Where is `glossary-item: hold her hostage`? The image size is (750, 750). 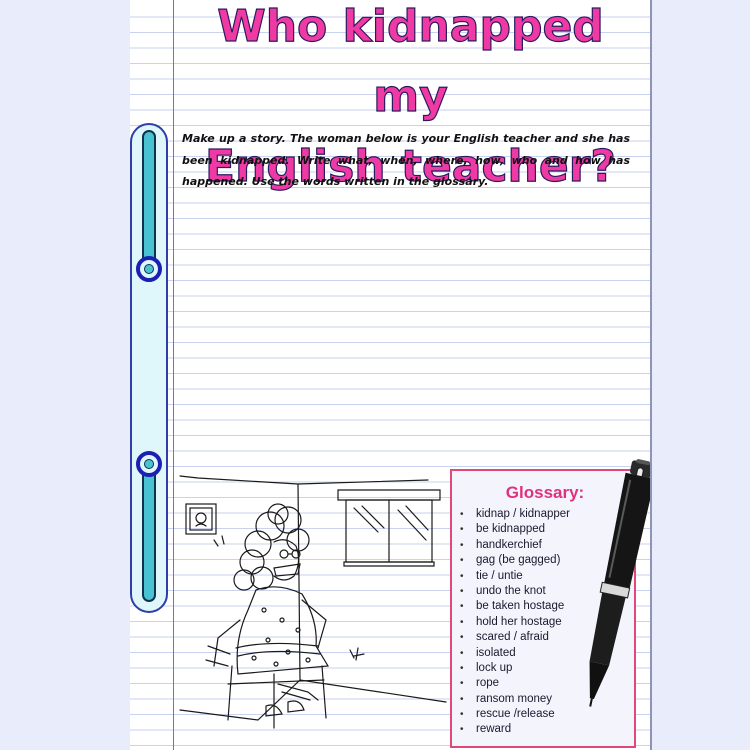
glossary-item: hold her hostage is located at coordinates (515, 622).